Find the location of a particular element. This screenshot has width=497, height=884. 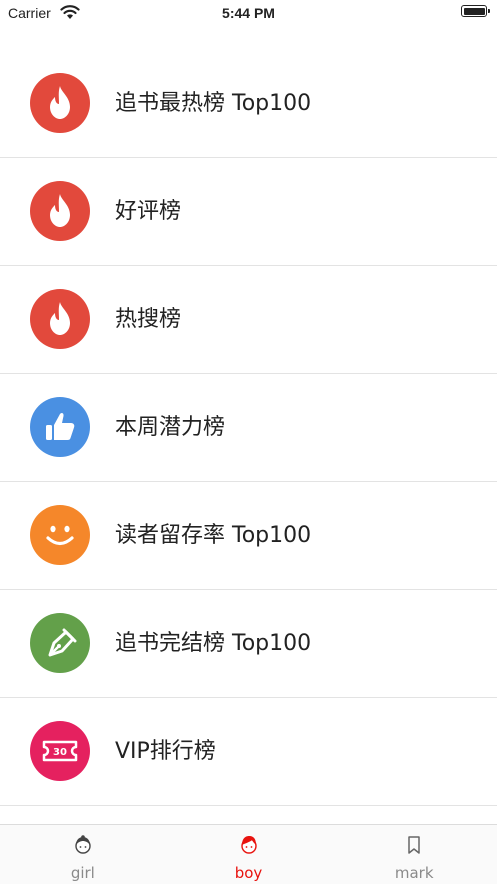

clock-time: 5:44 PM is located at coordinates (248, 13).